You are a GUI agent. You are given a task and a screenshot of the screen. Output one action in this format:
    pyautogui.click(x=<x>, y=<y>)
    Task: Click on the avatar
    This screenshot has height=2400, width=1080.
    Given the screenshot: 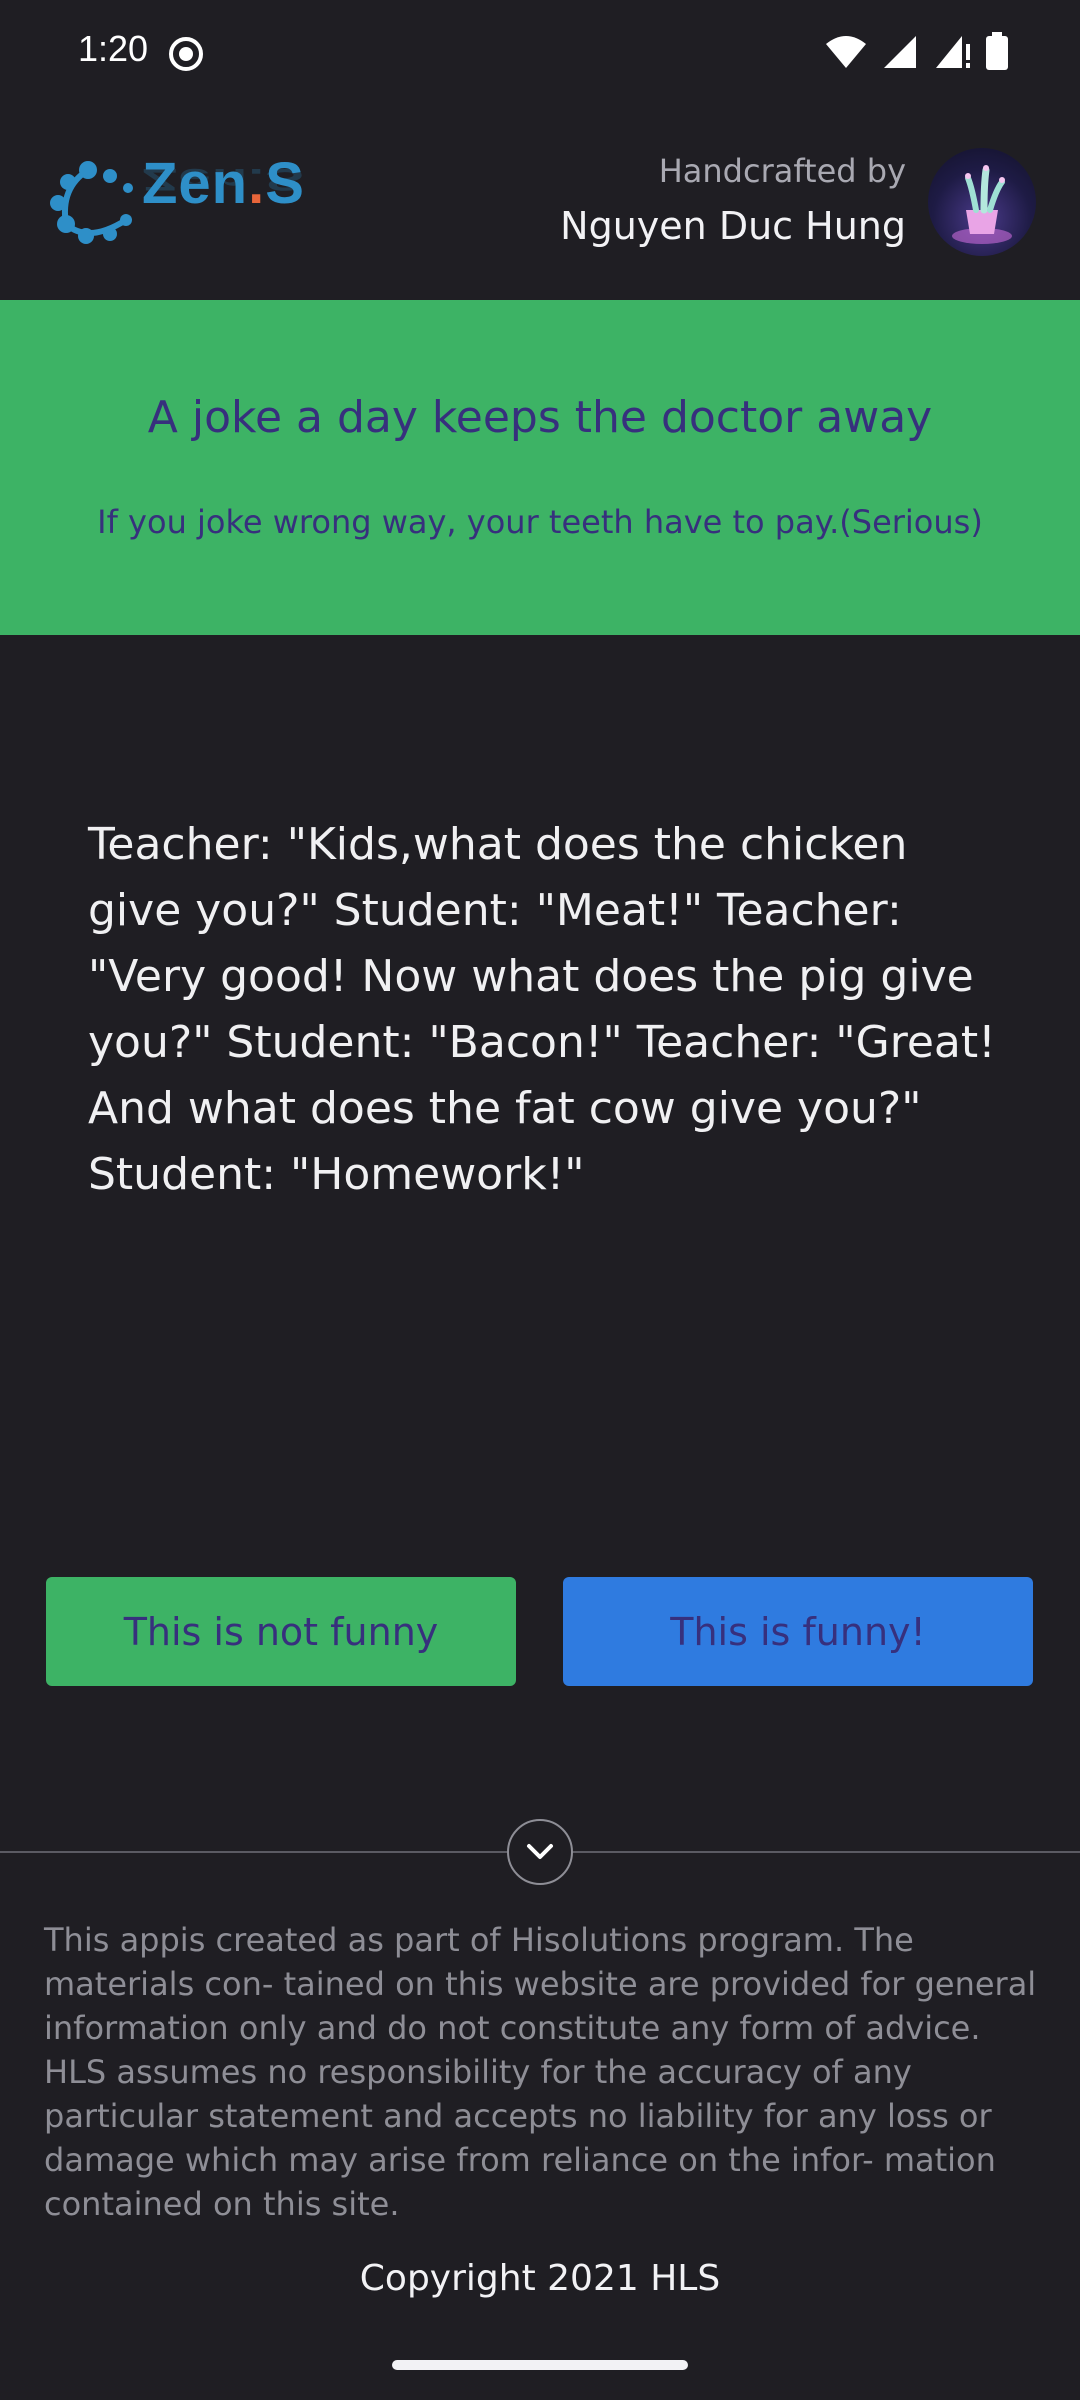 What is the action you would take?
    pyautogui.click(x=982, y=202)
    